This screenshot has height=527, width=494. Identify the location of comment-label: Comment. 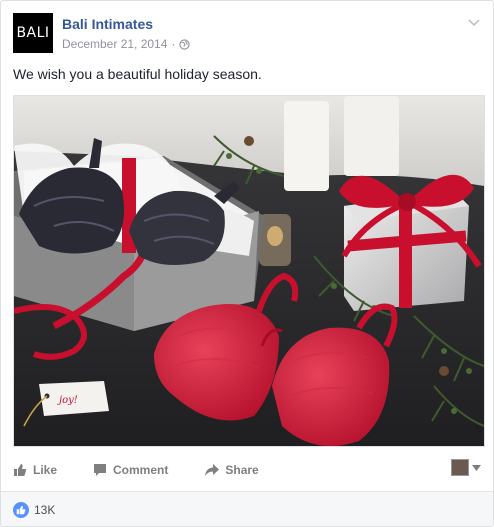
(141, 470).